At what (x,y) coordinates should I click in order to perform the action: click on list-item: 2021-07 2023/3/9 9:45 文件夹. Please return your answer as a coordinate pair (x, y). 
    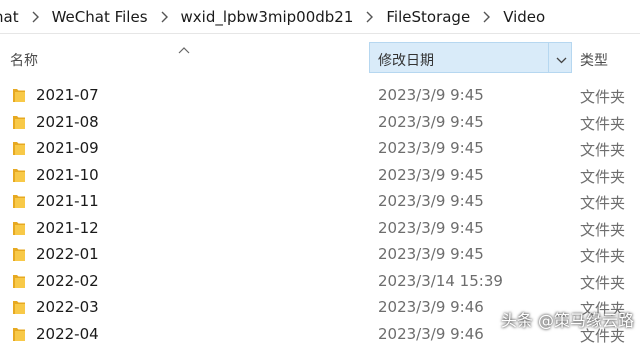
    Looking at the image, I should click on (320, 95).